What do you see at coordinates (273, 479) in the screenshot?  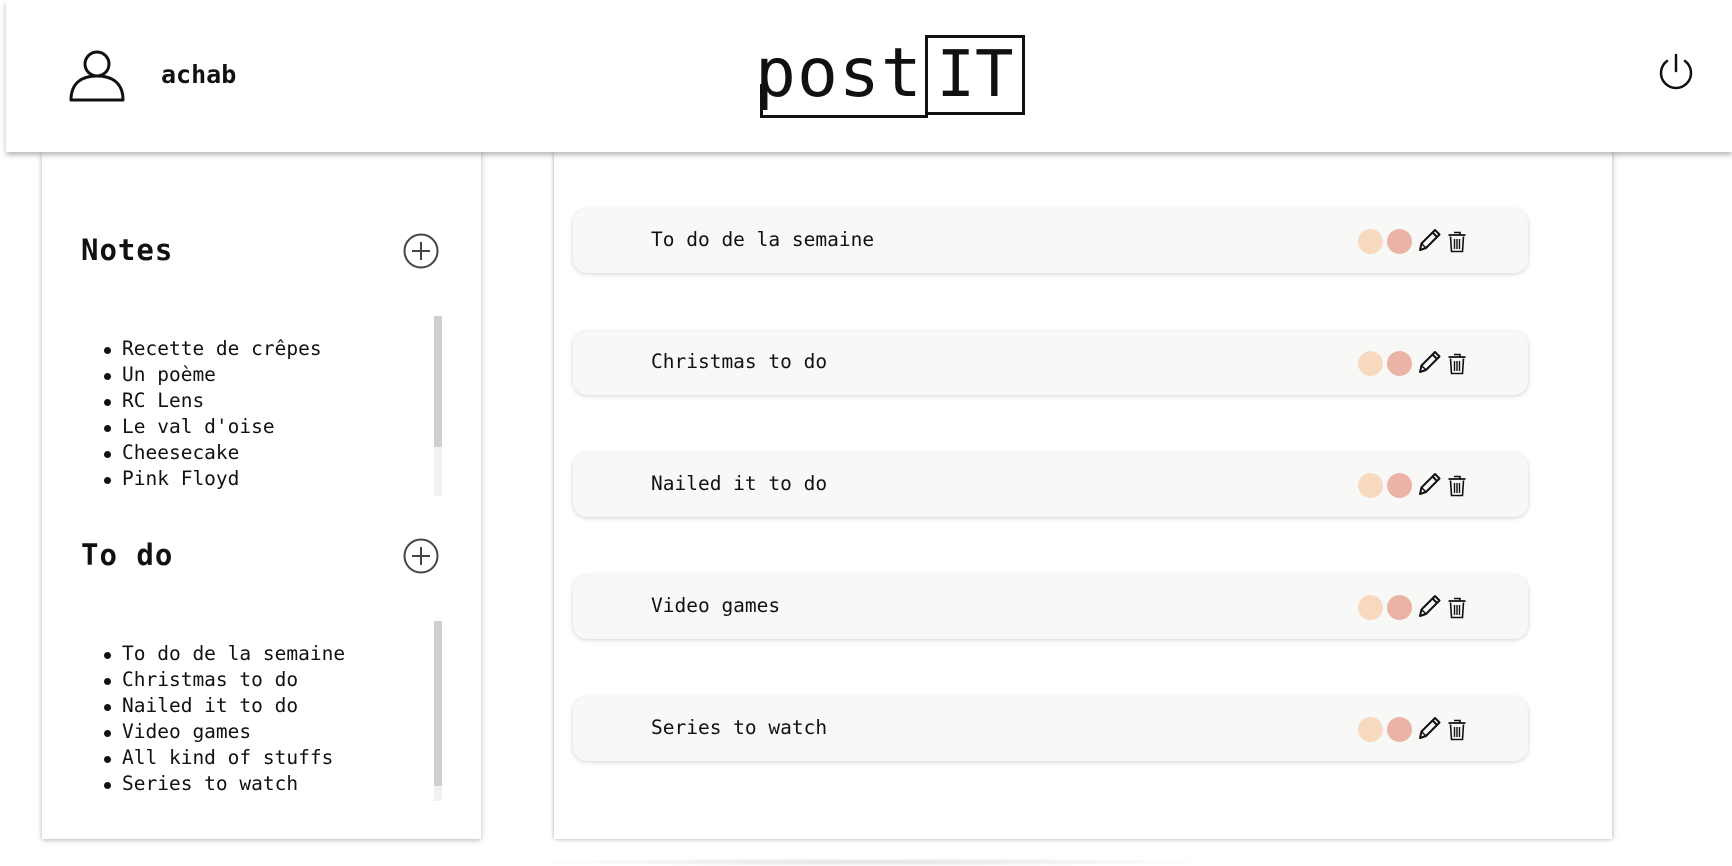 I see `note-item: Pink Floyd` at bounding box center [273, 479].